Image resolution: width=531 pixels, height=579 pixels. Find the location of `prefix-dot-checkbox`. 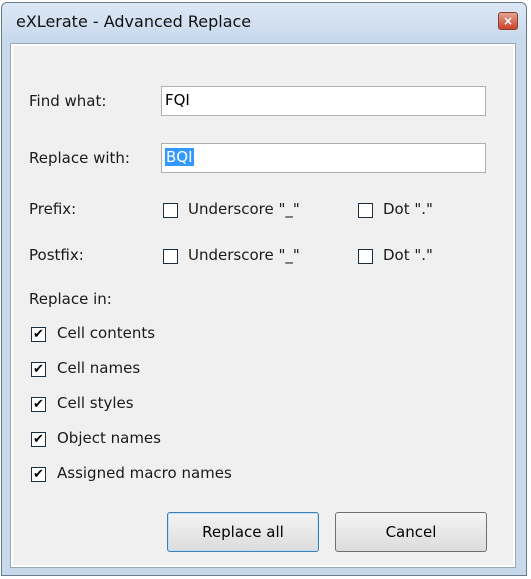

prefix-dot-checkbox is located at coordinates (365, 210).